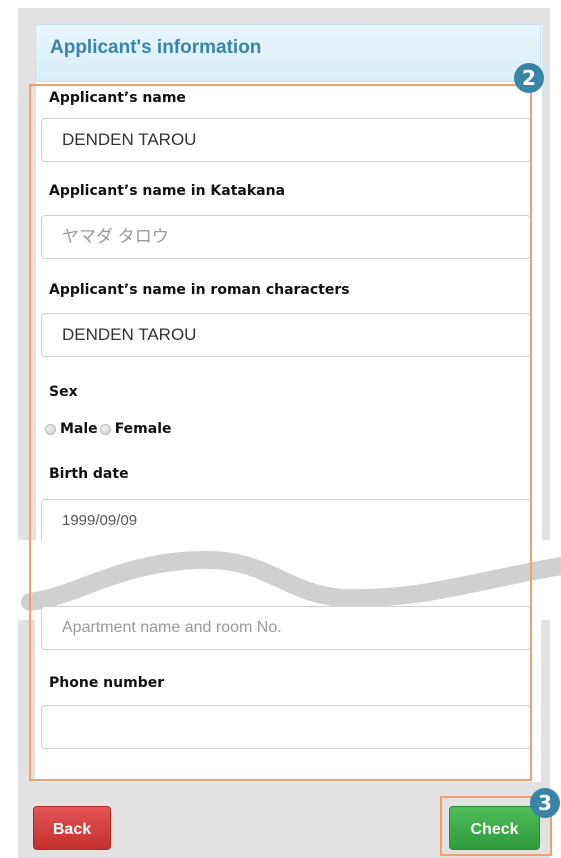 The height and width of the screenshot is (858, 561). I want to click on back-button: Back, so click(72, 828).